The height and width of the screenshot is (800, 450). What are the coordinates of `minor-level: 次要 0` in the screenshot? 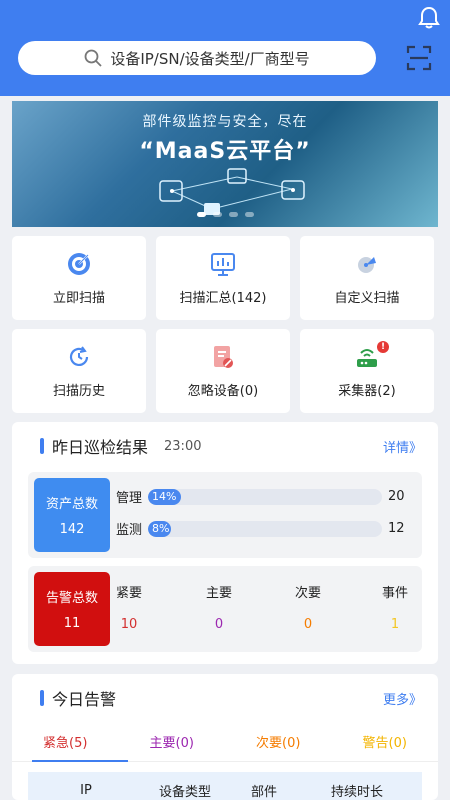 It's located at (308, 607).